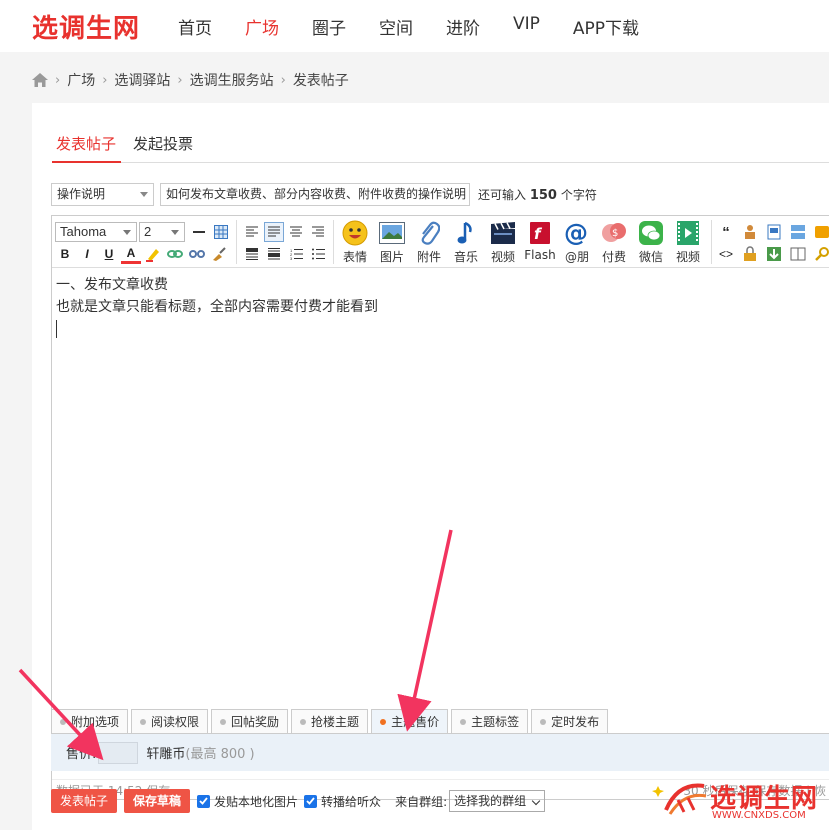  I want to click on tab-read-permission: 阅读权限, so click(170, 721).